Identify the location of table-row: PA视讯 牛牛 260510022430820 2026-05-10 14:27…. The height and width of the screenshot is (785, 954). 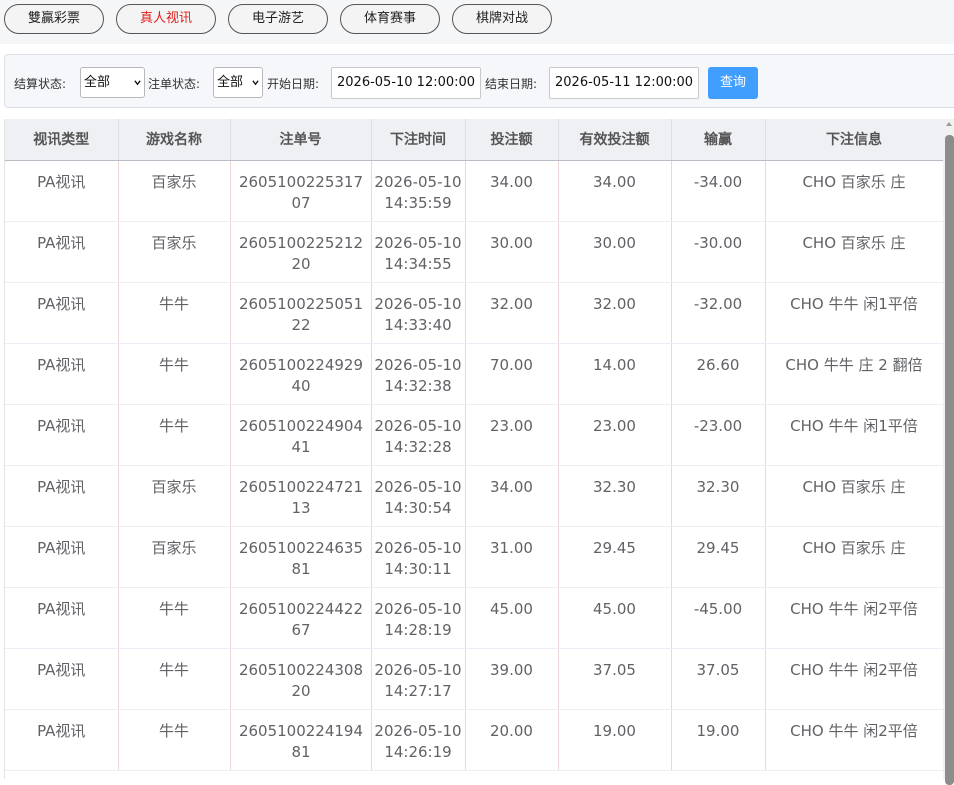
(474, 679).